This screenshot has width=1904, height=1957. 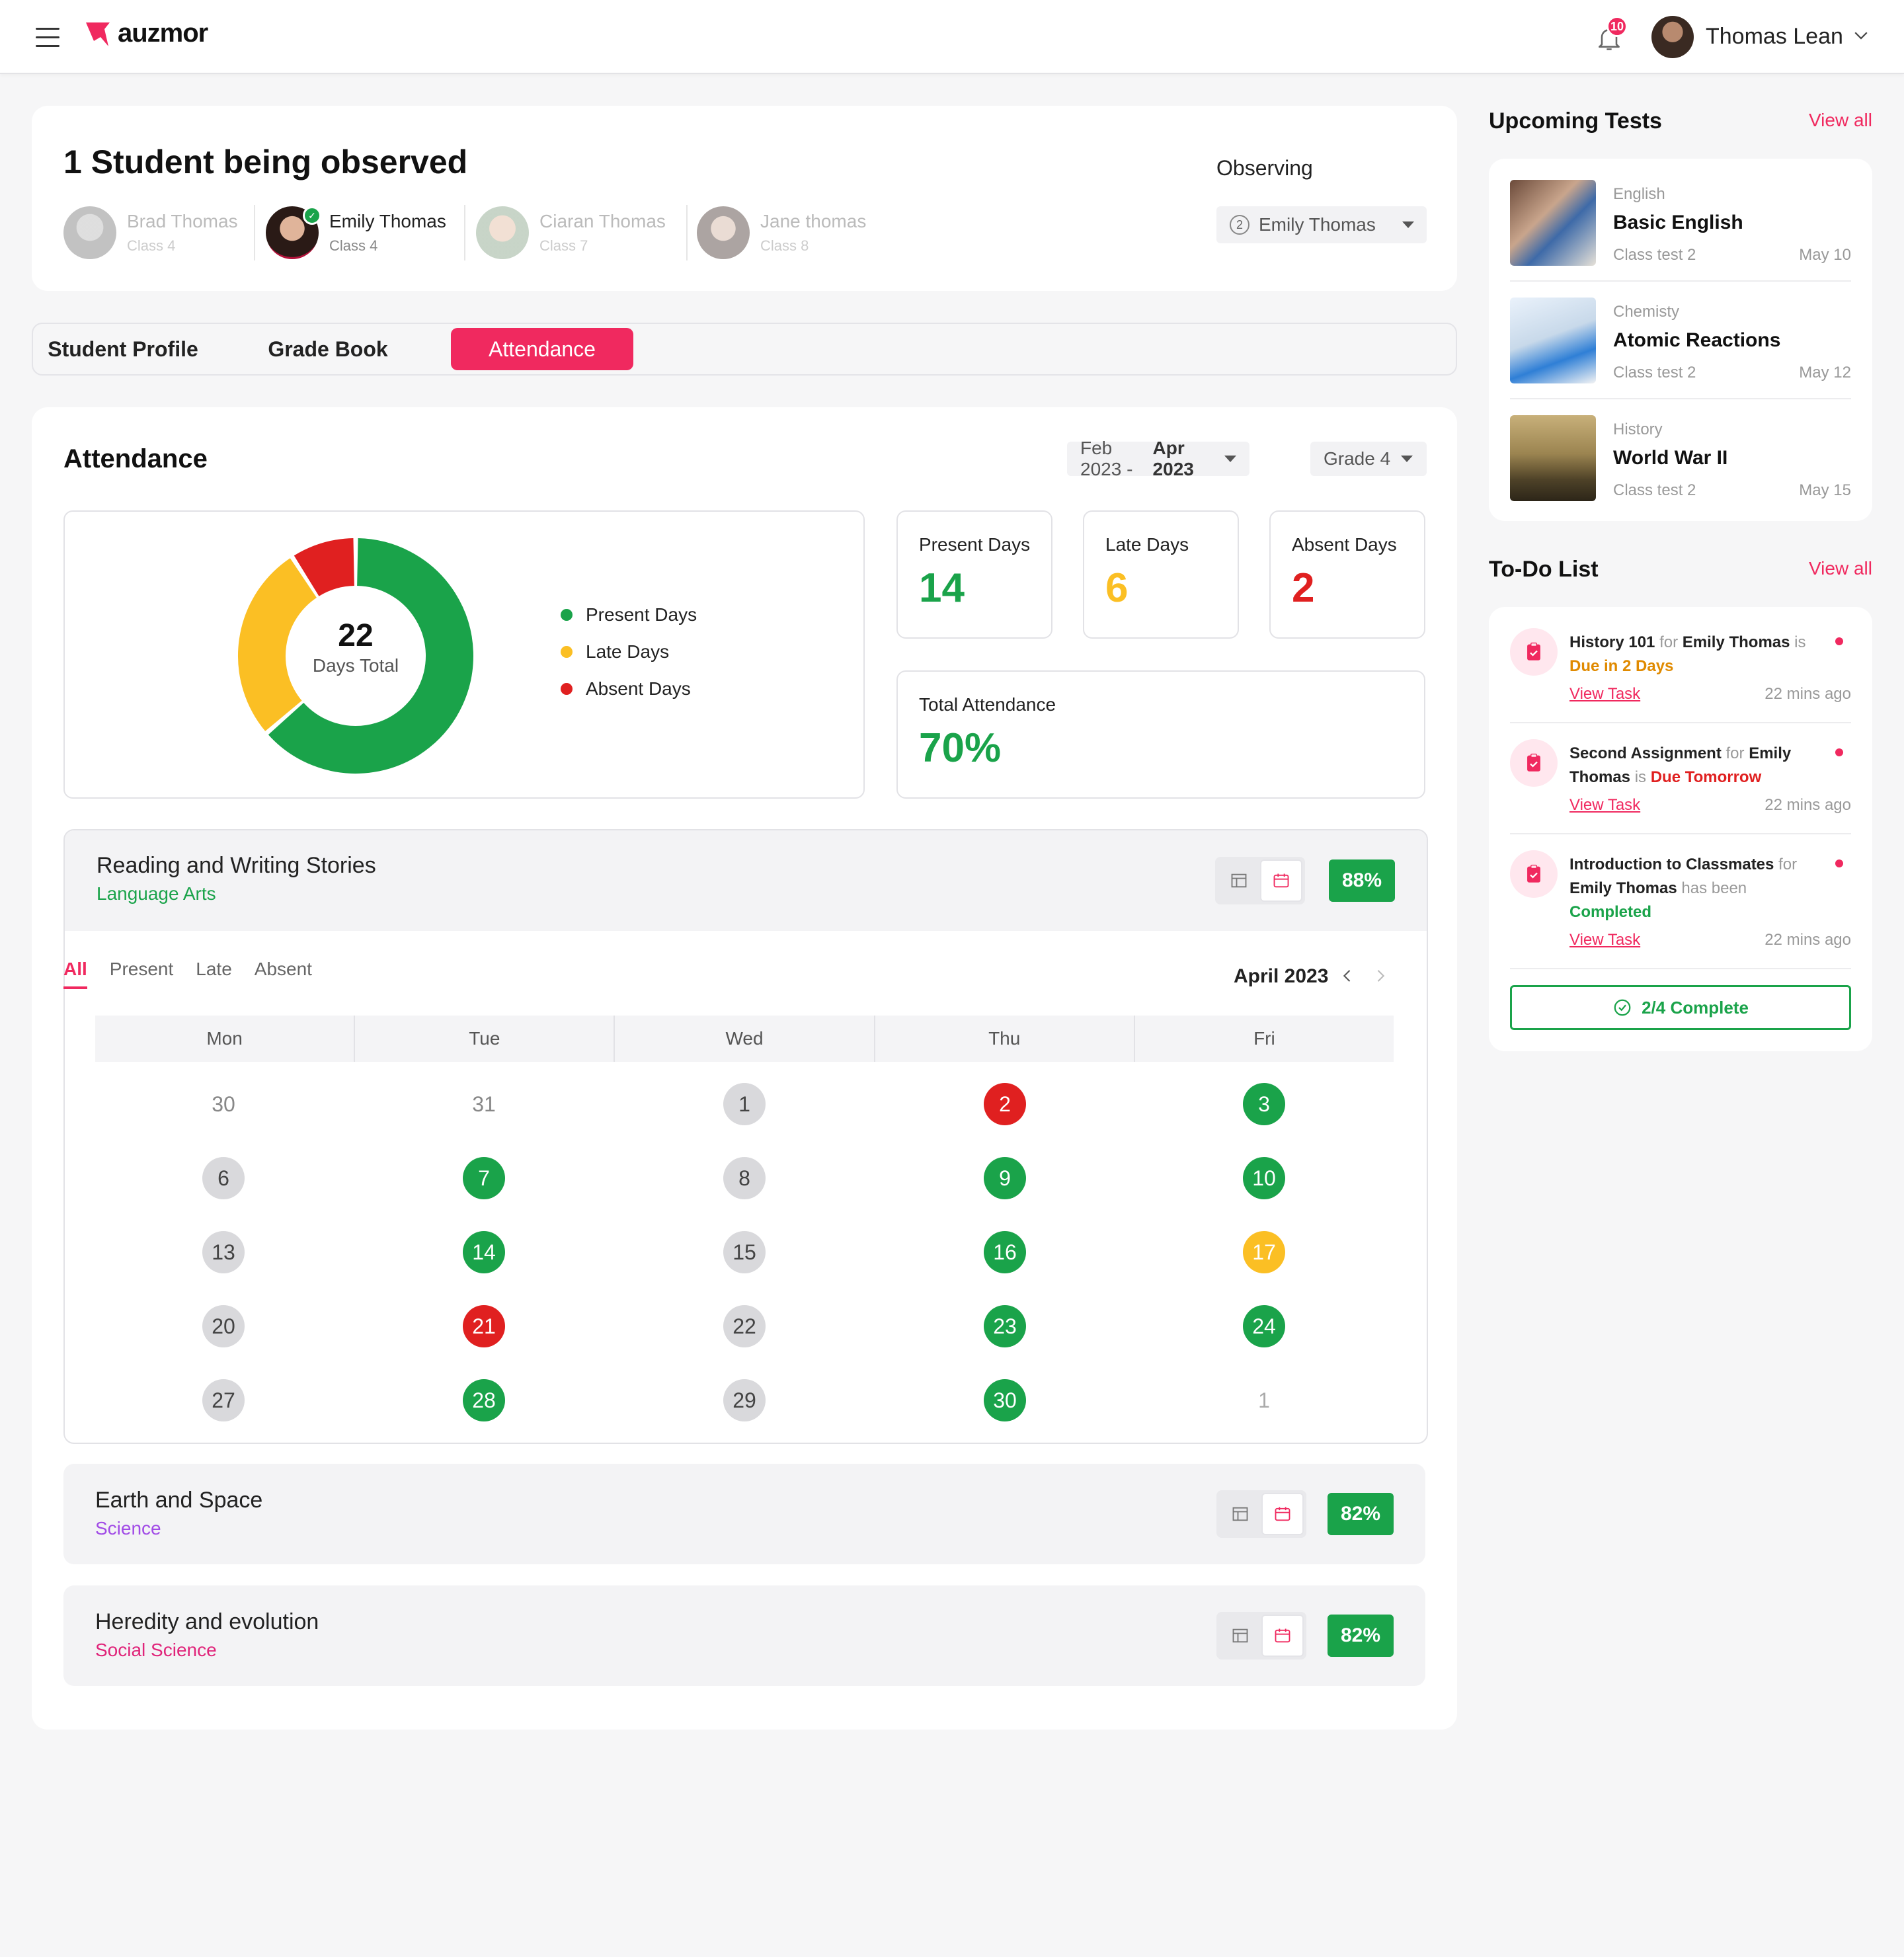 I want to click on grade-dropdown: Grade 4, so click(x=1368, y=459).